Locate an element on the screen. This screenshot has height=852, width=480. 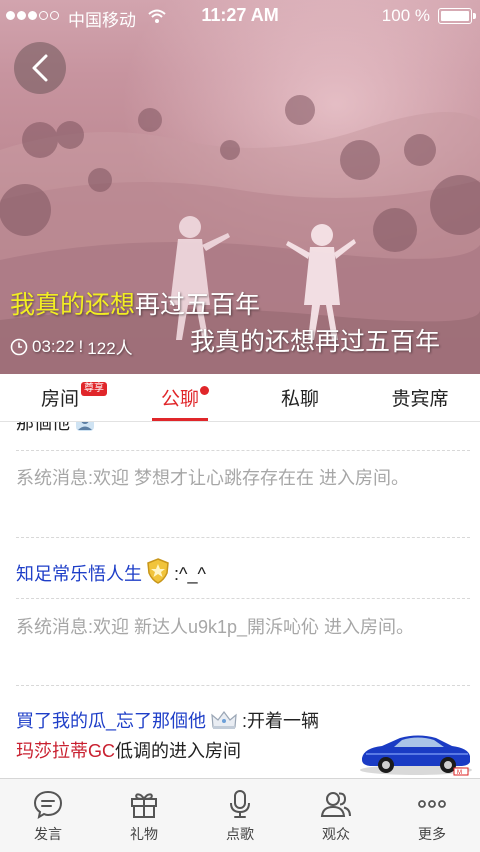
tab-public-chat: 公聊 is located at coordinates (180, 397).